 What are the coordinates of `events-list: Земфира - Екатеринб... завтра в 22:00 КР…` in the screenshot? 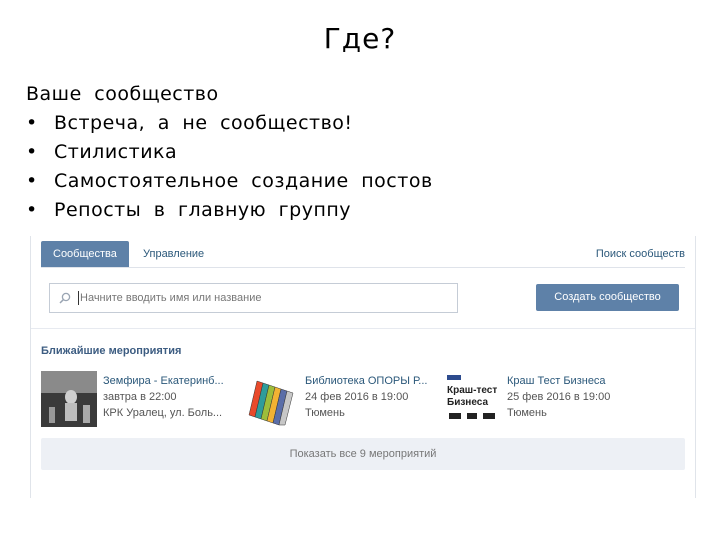 It's located at (363, 401).